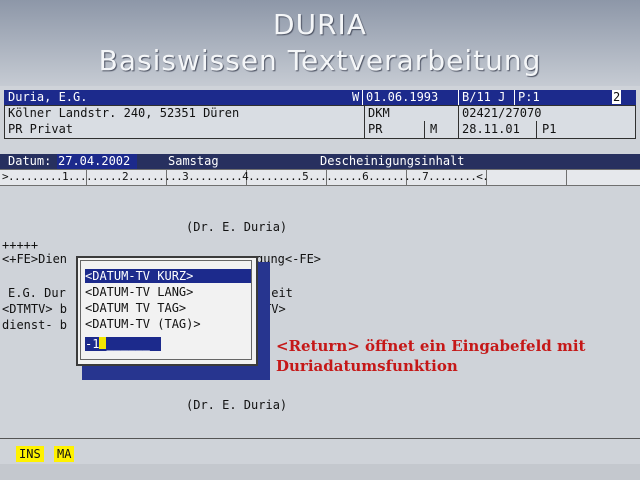 This screenshot has height=480, width=640. Describe the element at coordinates (168, 276) in the screenshot. I see `popup-item-datum-kurz: <DATUM-TV KURZ>` at that location.